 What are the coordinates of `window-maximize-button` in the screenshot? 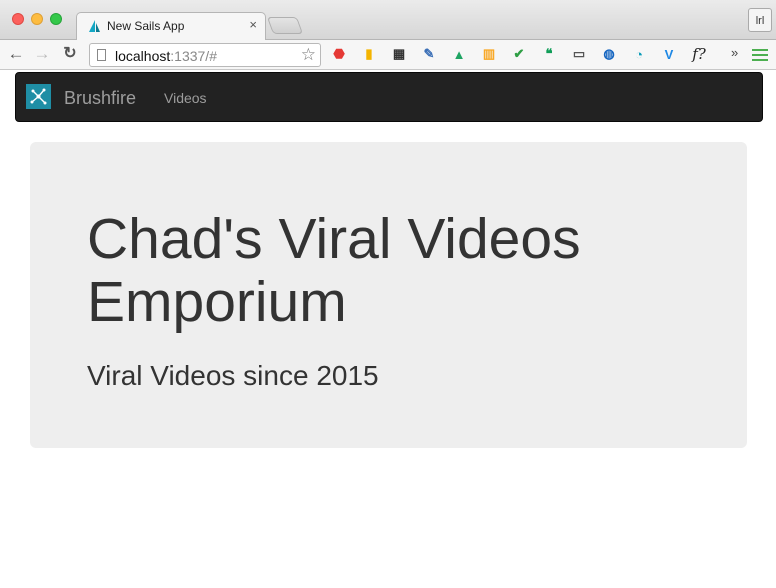 It's located at (56, 19).